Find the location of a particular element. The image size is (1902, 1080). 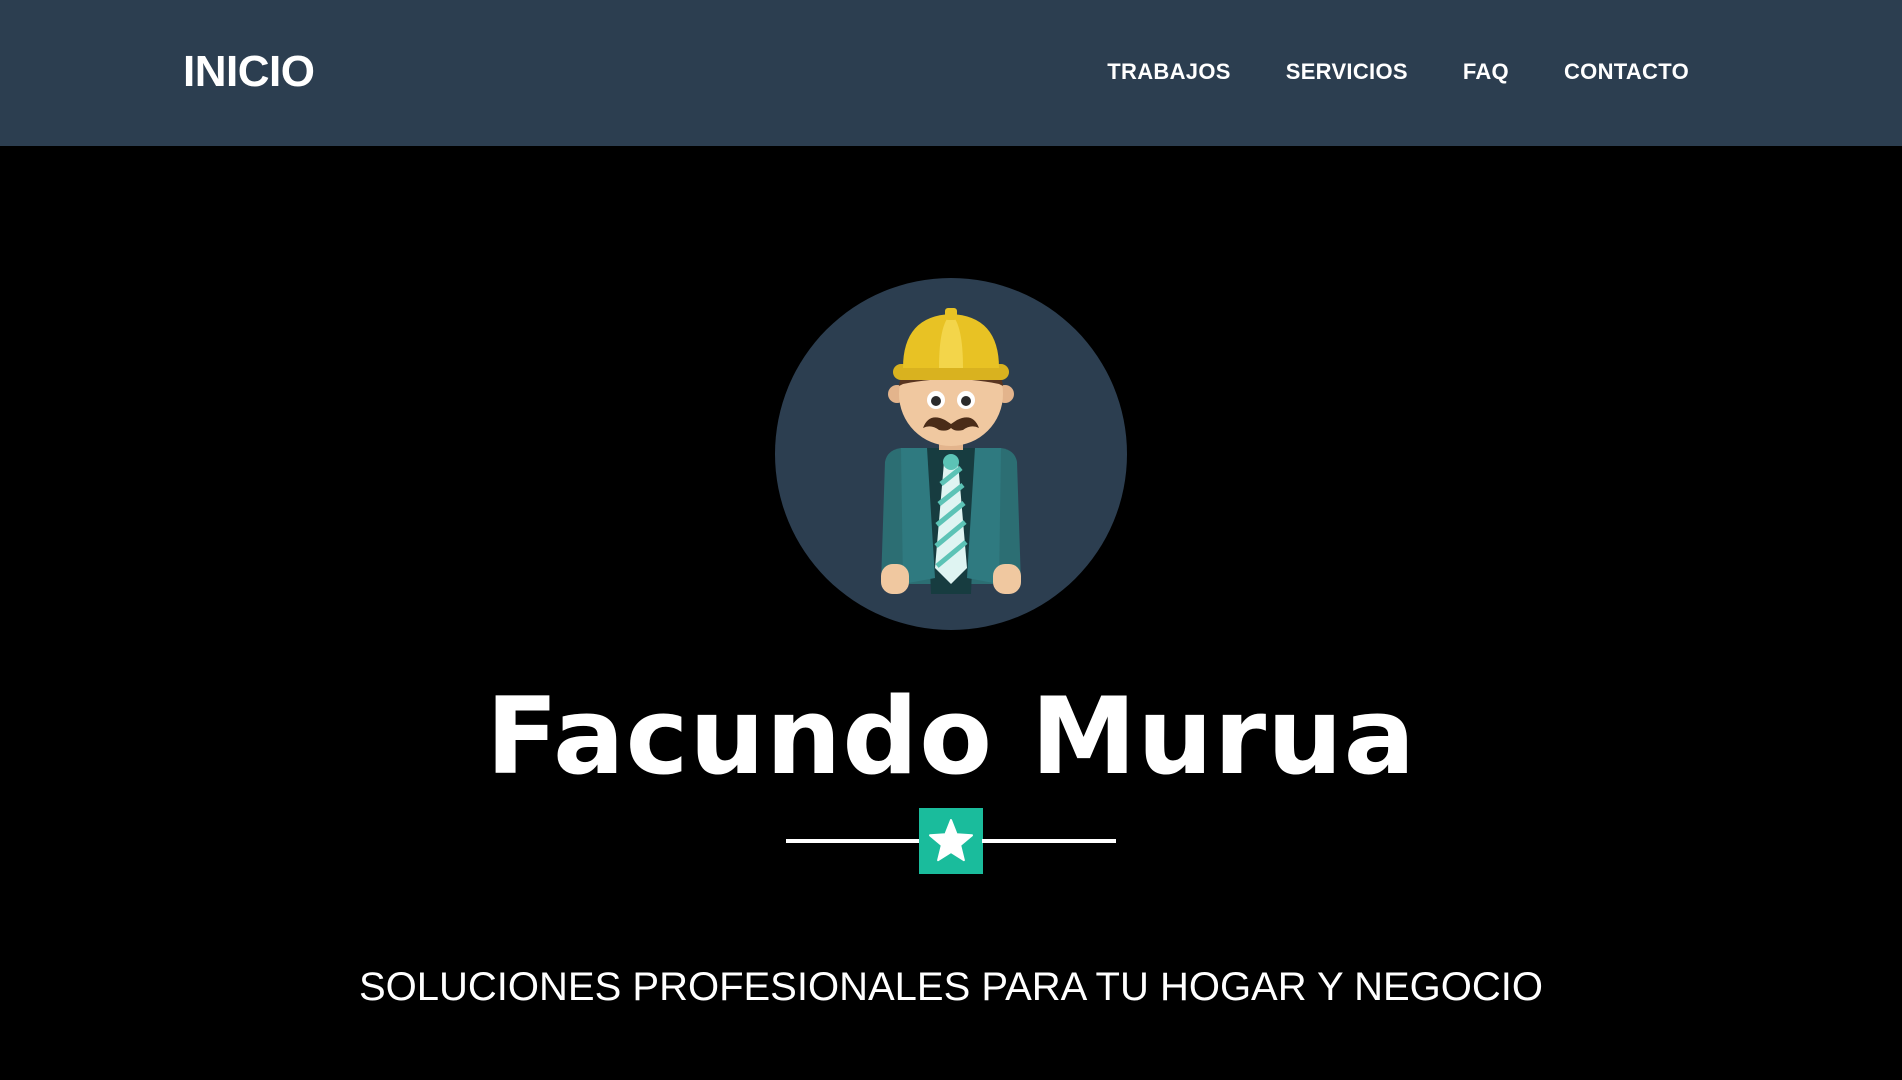

nav-link-servicios: SERVICIOS is located at coordinates (1347, 72).